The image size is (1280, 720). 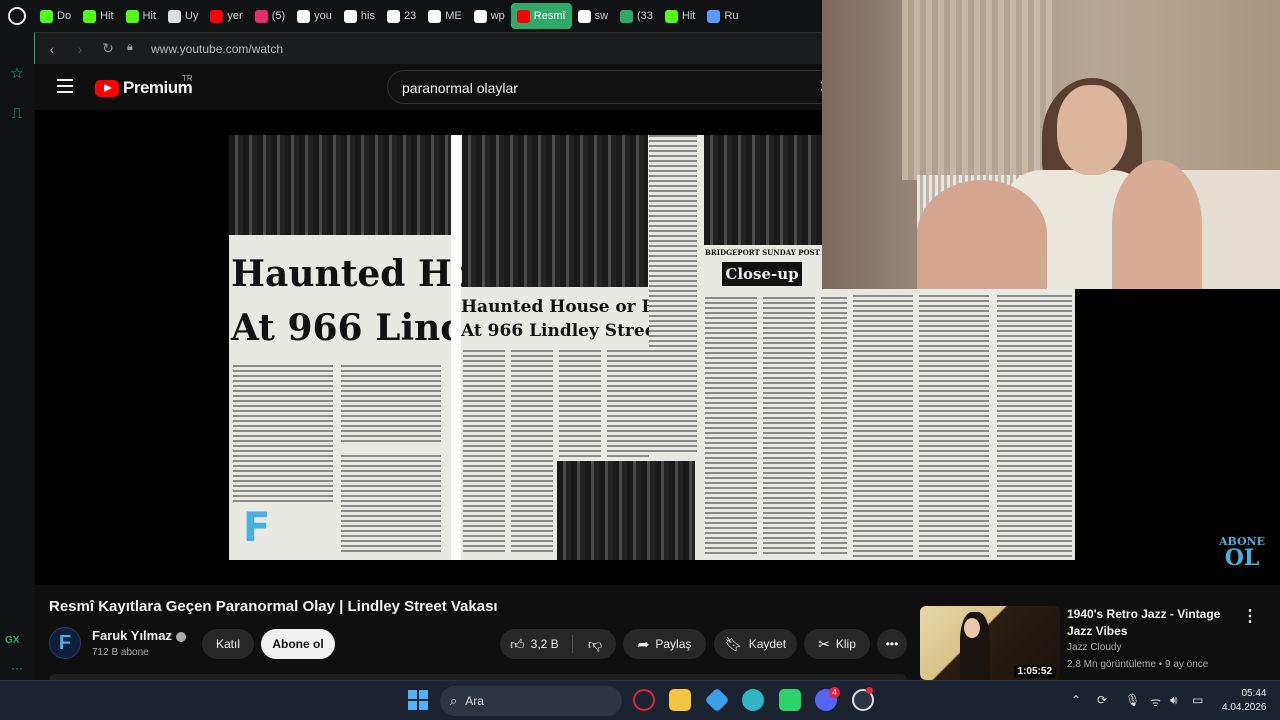 I want to click on clock-time: 05:44, so click(x=1254, y=693).